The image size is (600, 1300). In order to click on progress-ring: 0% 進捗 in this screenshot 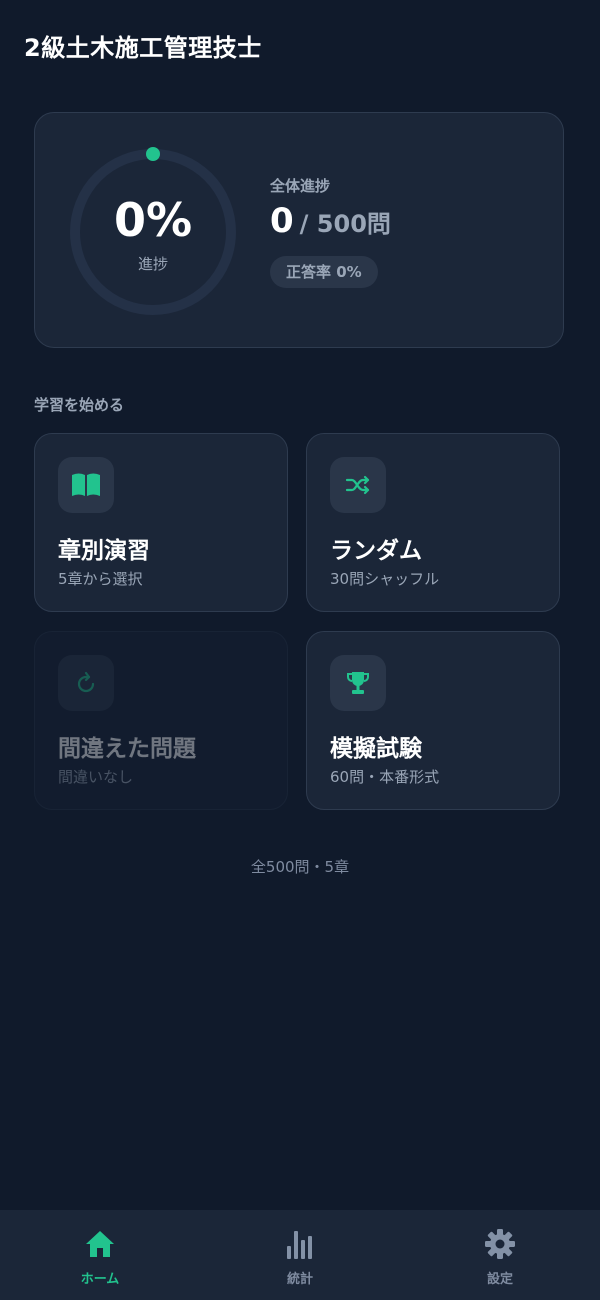, I will do `click(153, 232)`.